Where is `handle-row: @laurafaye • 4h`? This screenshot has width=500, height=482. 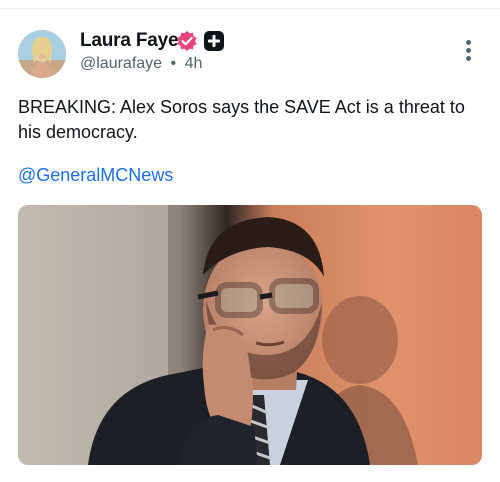
handle-row: @laurafaye • 4h is located at coordinates (141, 64).